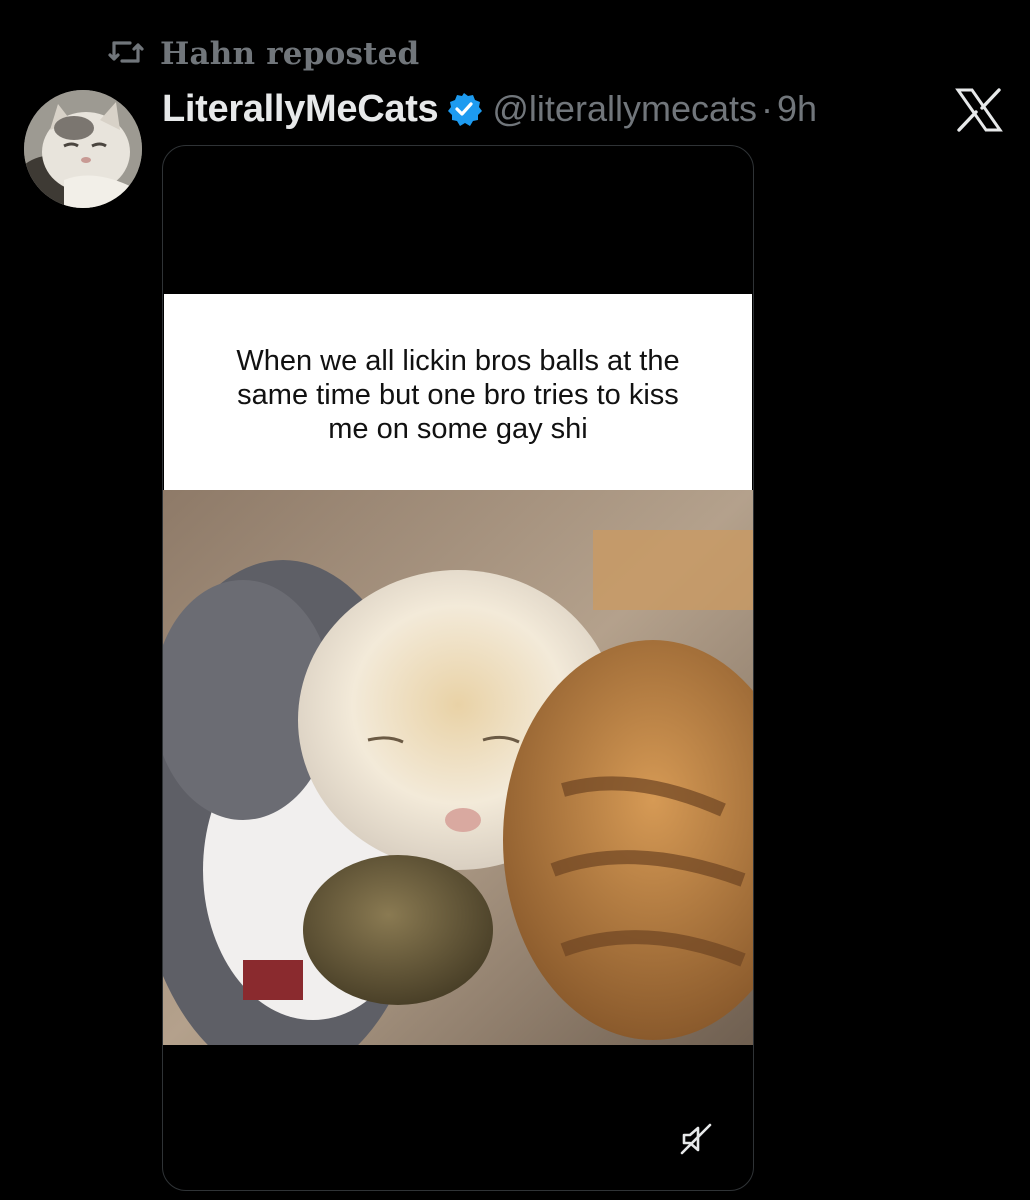  Describe the element at coordinates (489, 109) in the screenshot. I see `post-header: LiterallyMeCats @literallymecats · 9h` at that location.